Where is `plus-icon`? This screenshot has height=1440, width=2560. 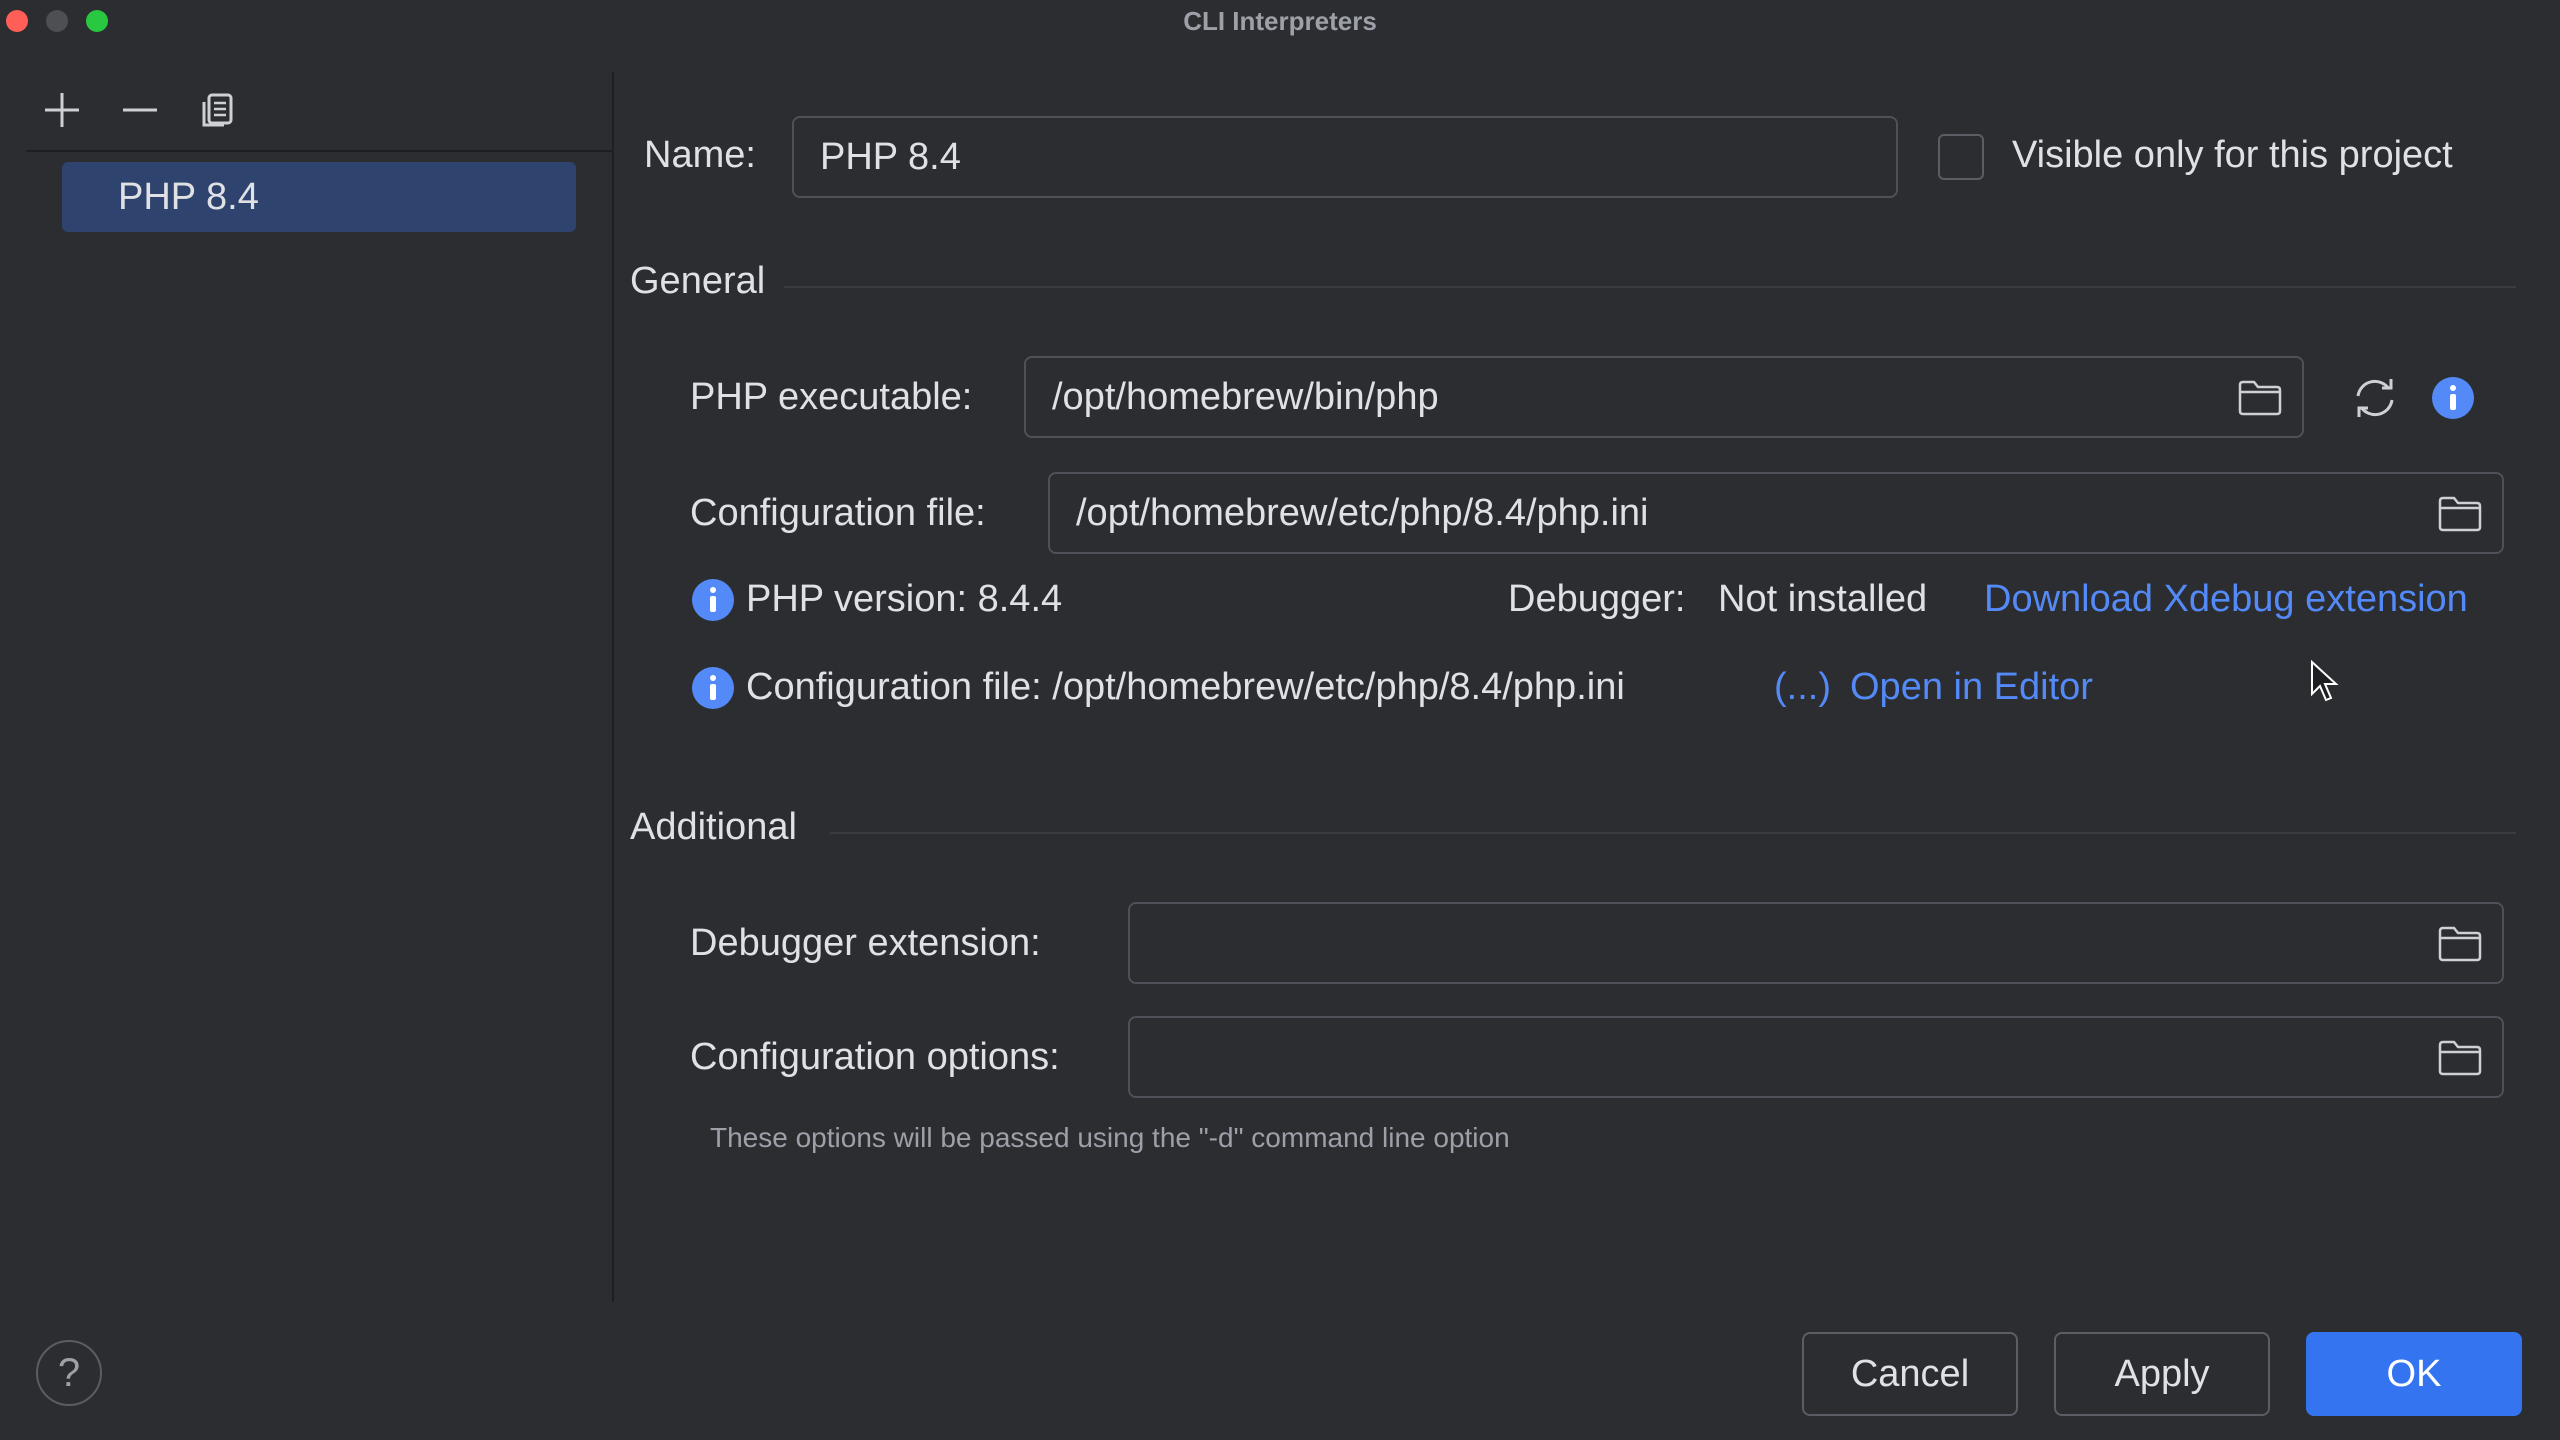
plus-icon is located at coordinates (62, 110).